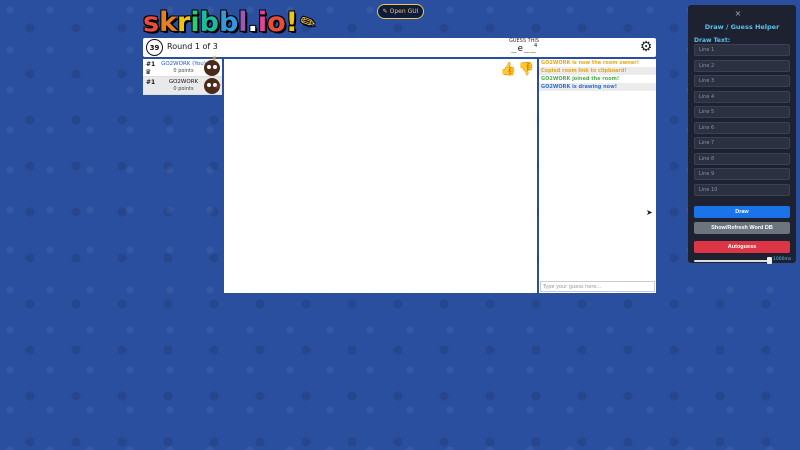  I want to click on timer-clock: 39, so click(154, 47).